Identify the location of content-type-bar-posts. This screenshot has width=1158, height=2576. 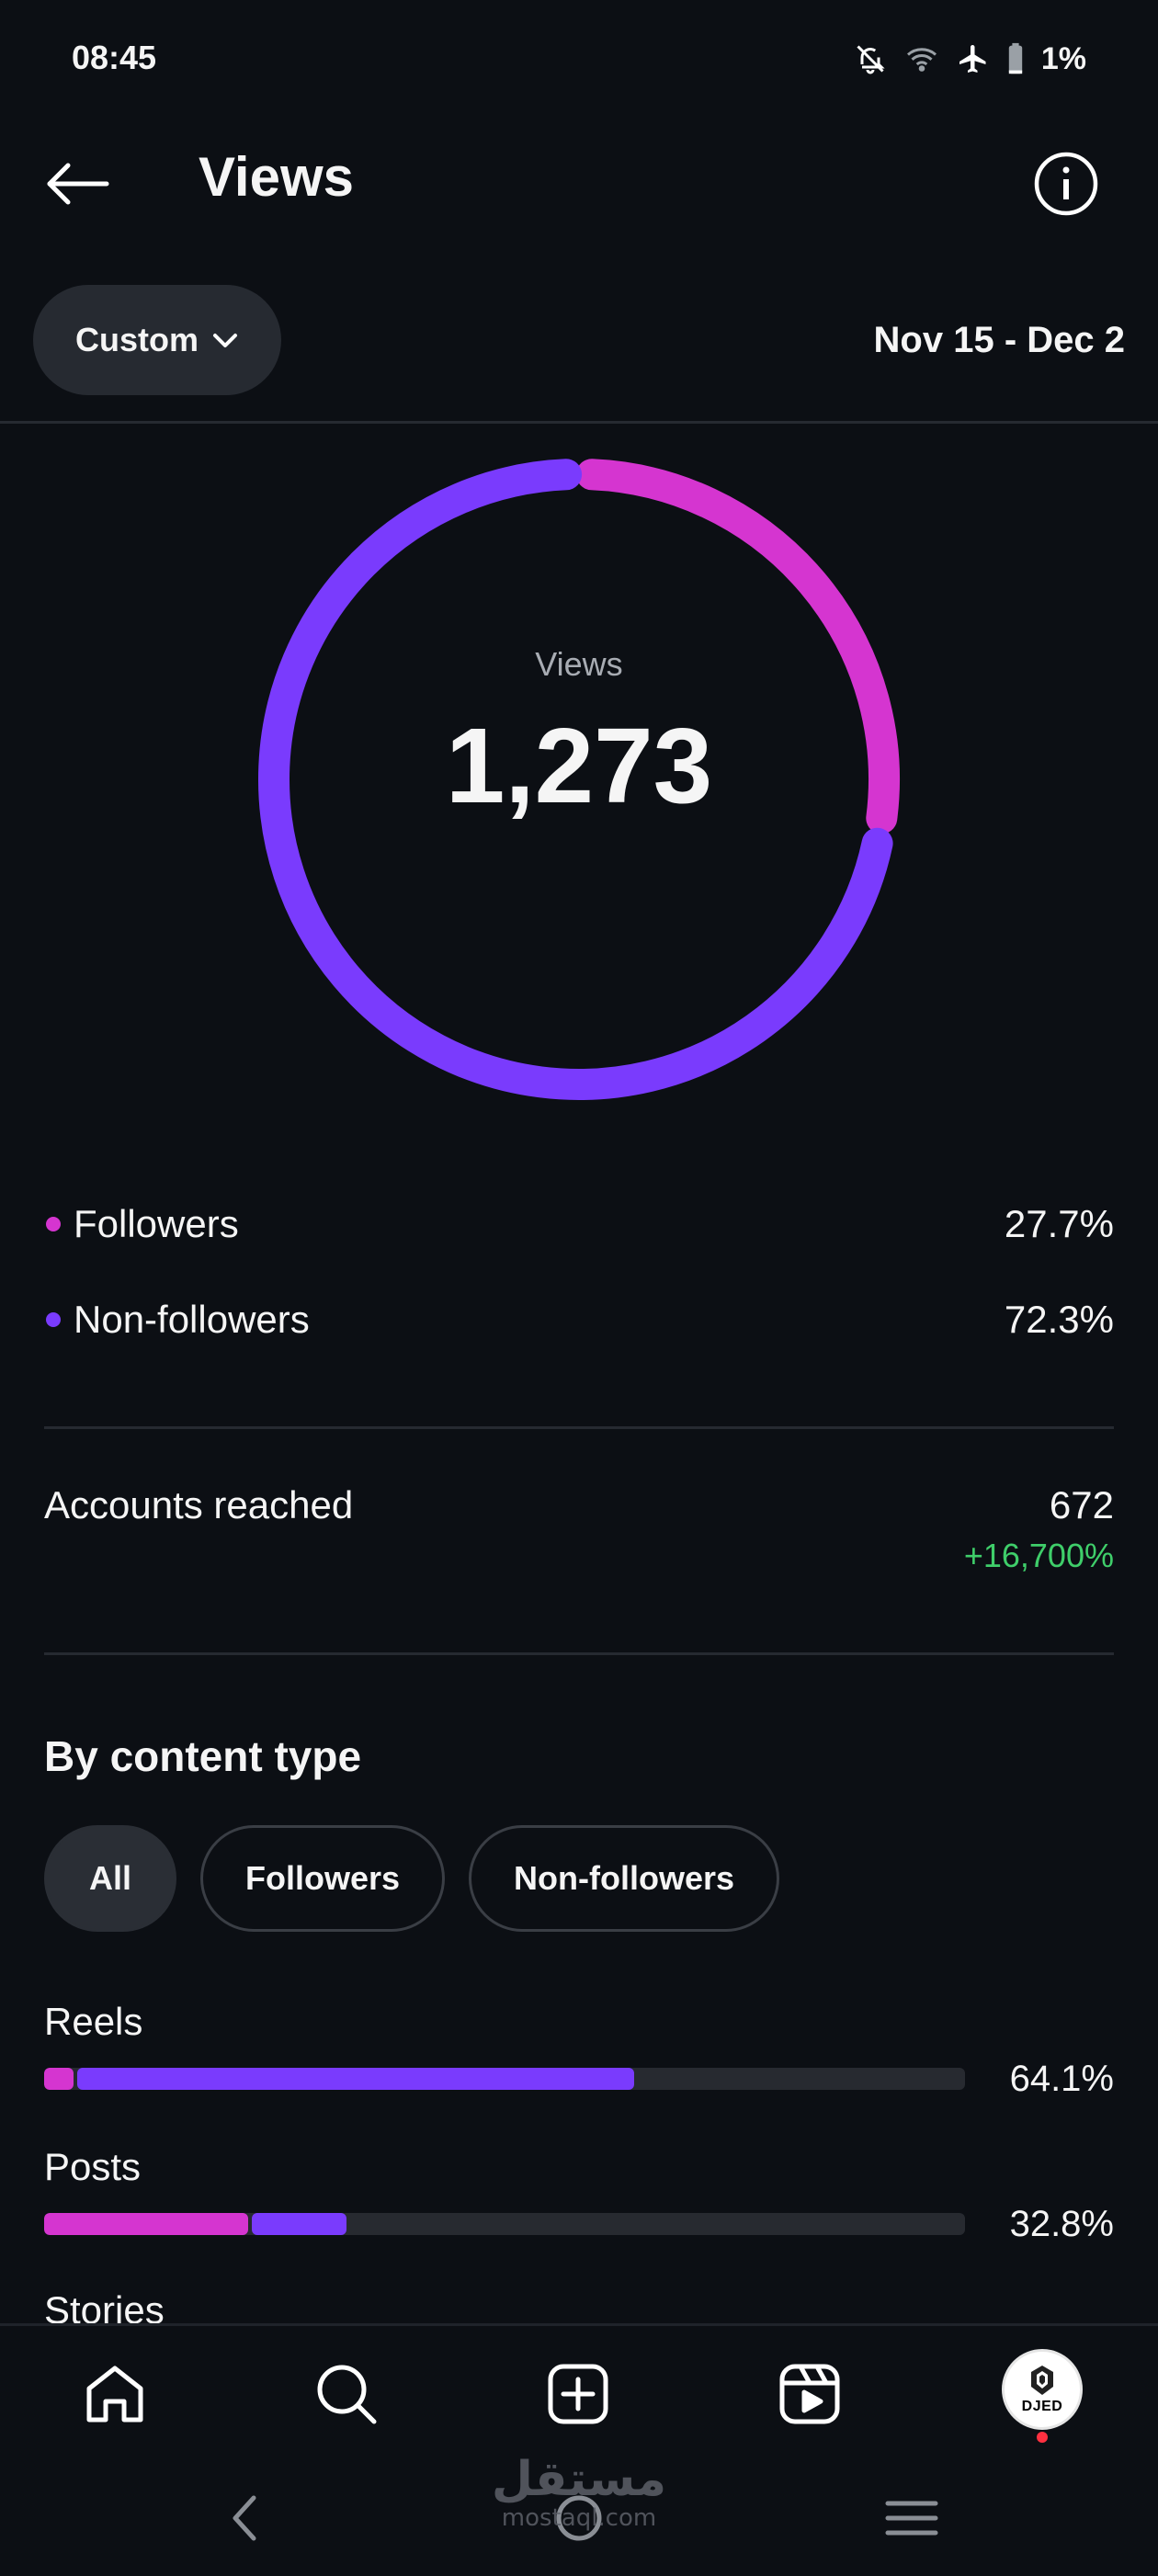
(504, 2224).